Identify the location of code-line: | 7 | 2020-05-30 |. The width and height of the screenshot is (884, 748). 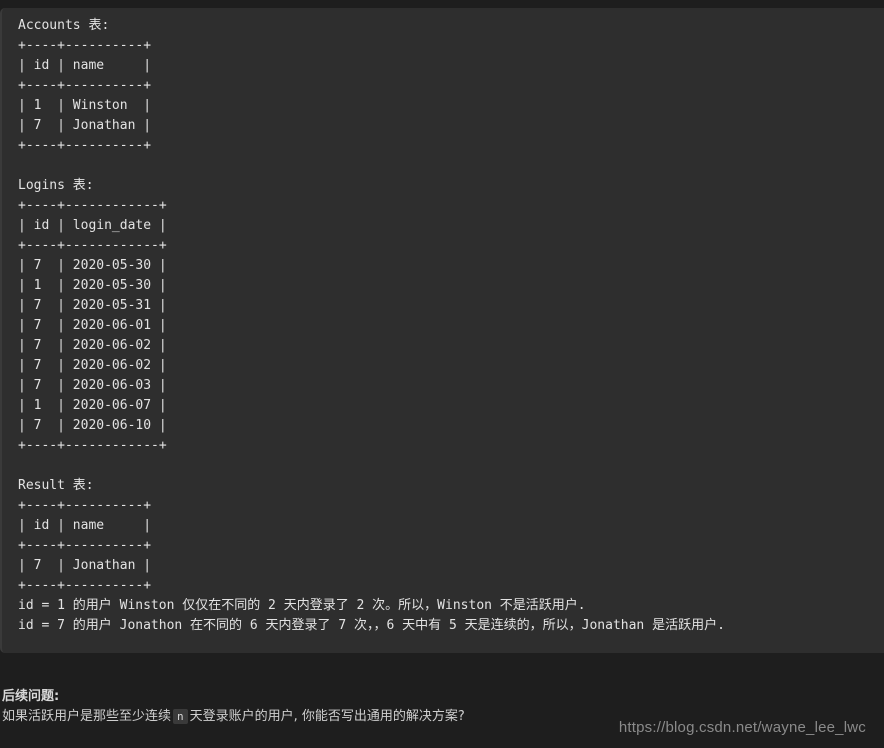
(92, 265).